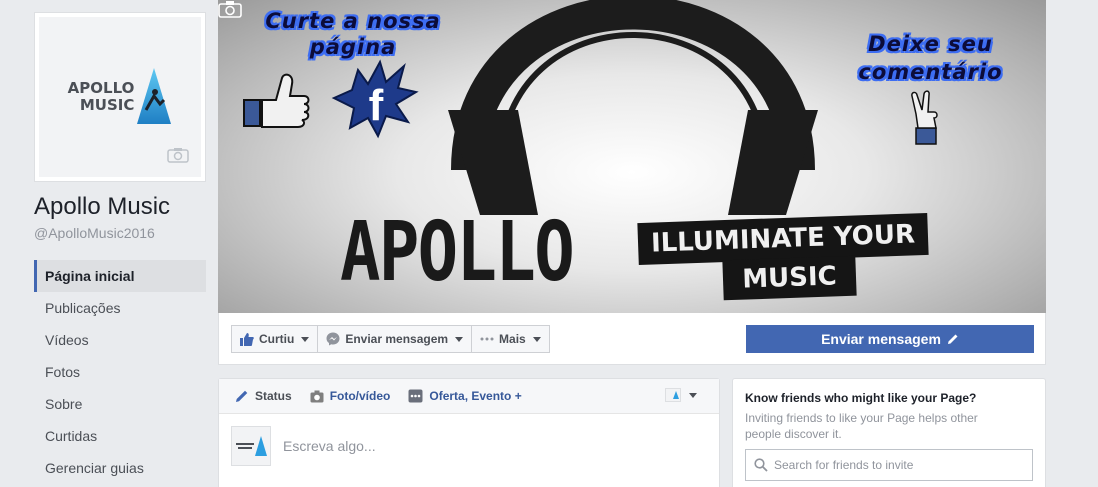  What do you see at coordinates (120, 436) in the screenshot?
I see `sidebar-item-likes: Curtidas` at bounding box center [120, 436].